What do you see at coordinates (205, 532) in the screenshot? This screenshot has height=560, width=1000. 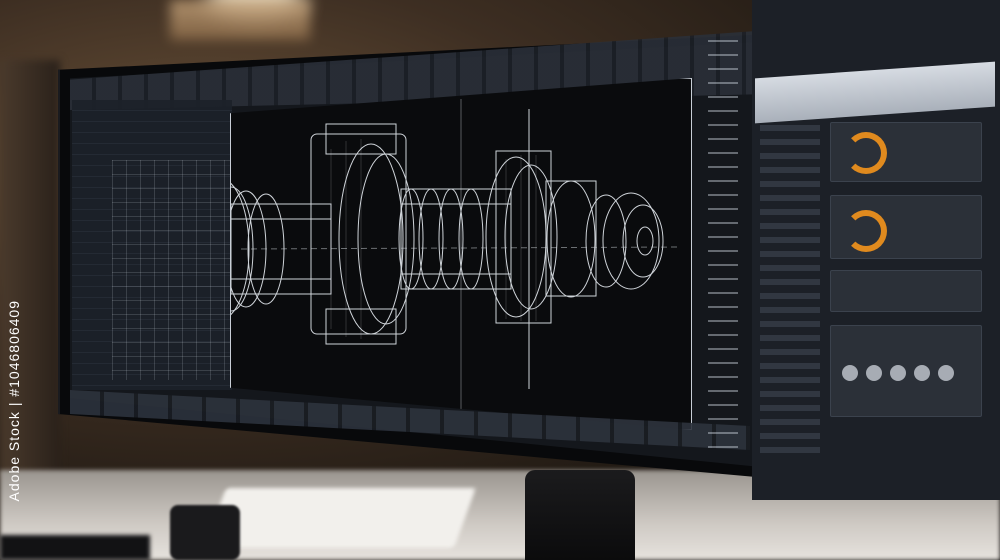 I see `desk-device` at bounding box center [205, 532].